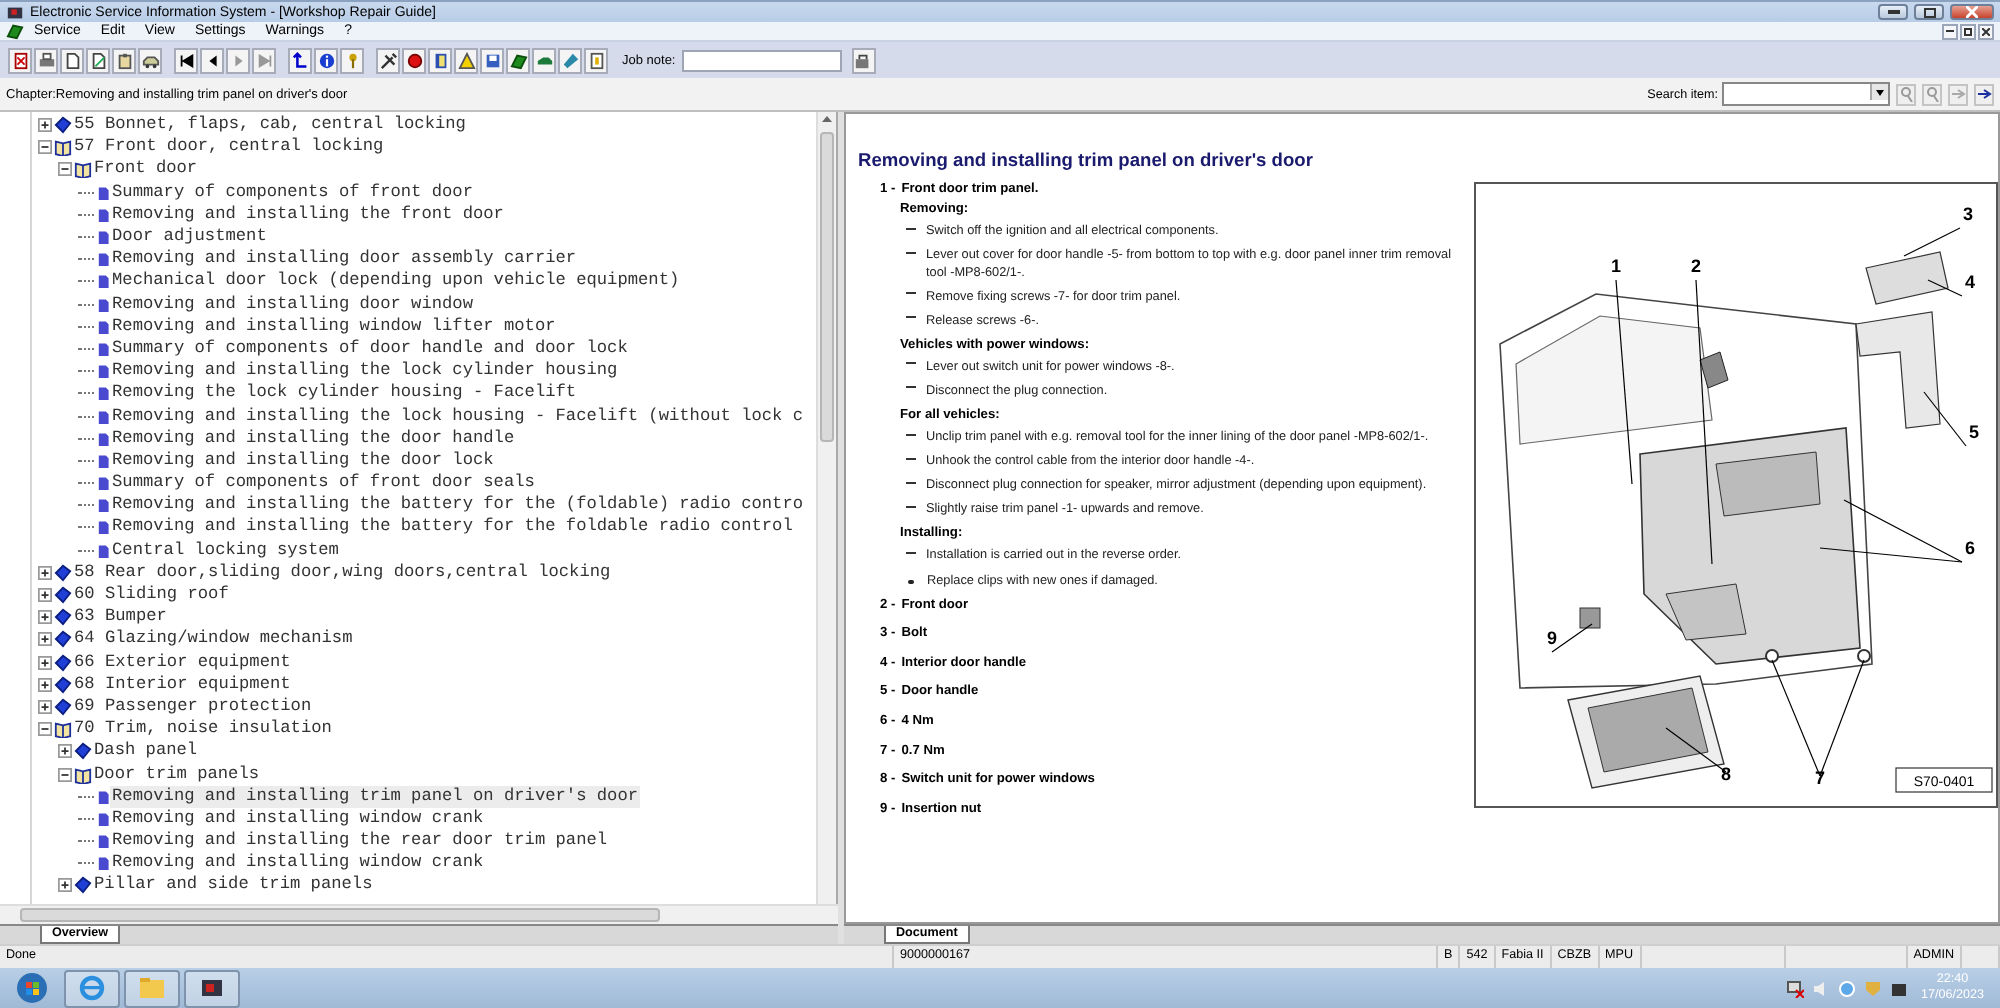 The width and height of the screenshot is (2000, 1008). Describe the element at coordinates (344, 393) in the screenshot. I see `tree-item: Removing the lock cylinder housing - Facelift` at that location.